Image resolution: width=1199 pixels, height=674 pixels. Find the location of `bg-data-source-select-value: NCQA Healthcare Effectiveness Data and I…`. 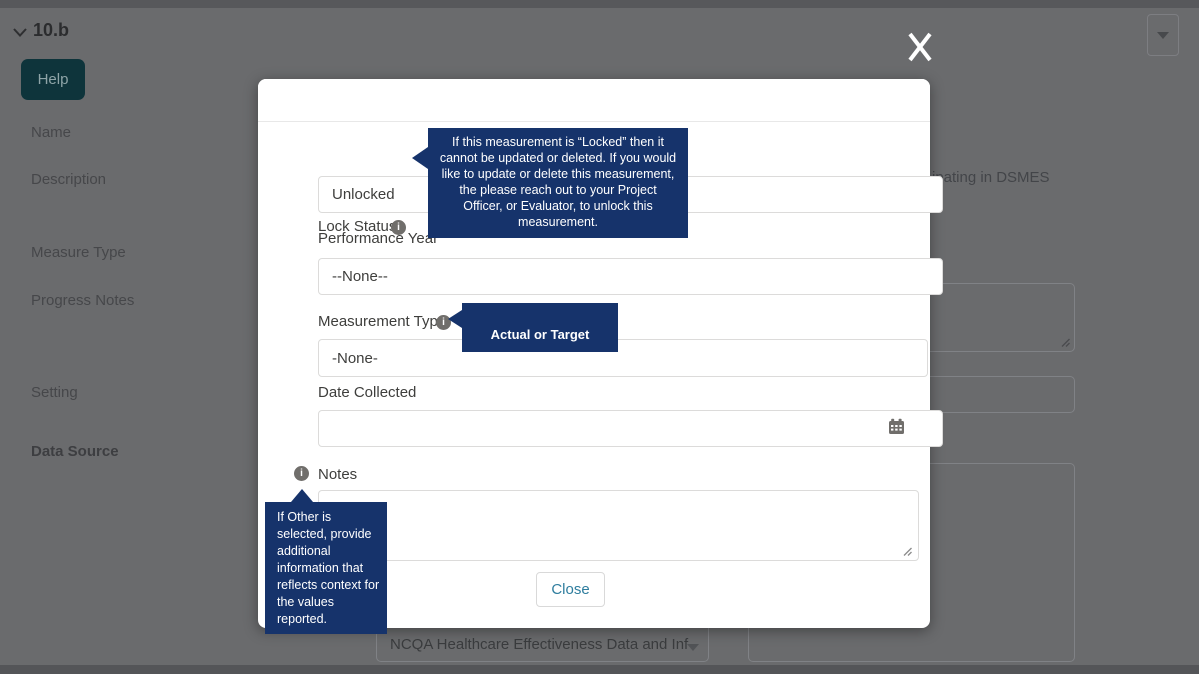

bg-data-source-select-value: NCQA Healthcare Effectiveness Data and I… is located at coordinates (540, 644).